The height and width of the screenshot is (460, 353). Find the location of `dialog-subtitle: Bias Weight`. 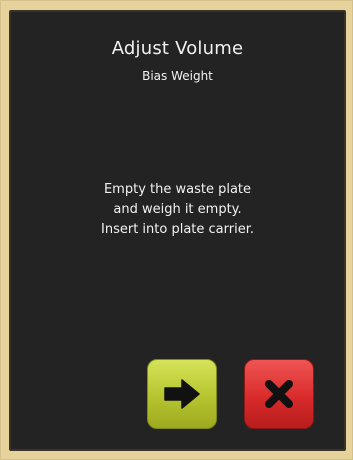

dialog-subtitle: Bias Weight is located at coordinates (177, 76).